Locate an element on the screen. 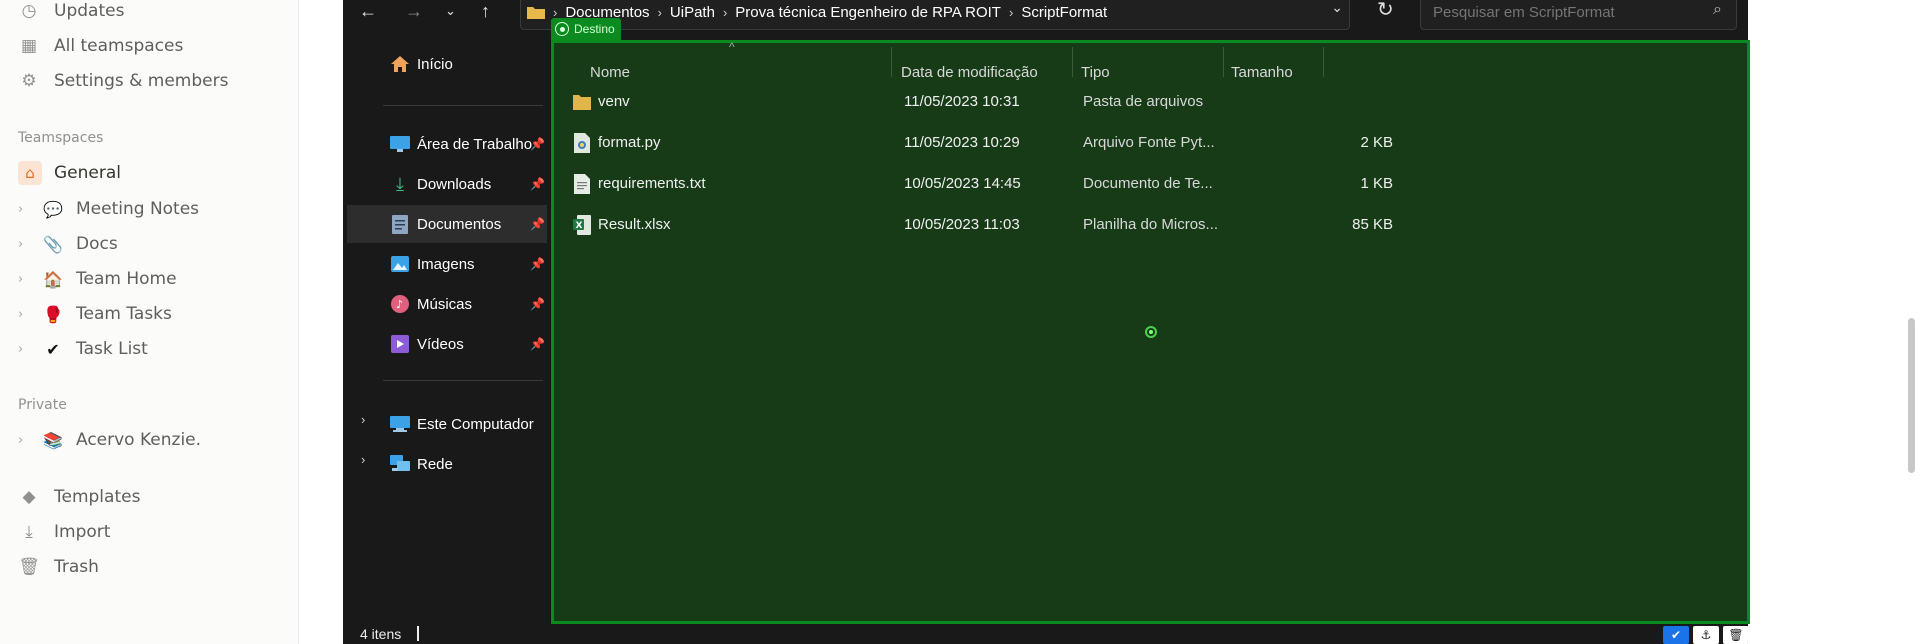  teamspace-task-list: › ✔ Task List is located at coordinates (83, 349).